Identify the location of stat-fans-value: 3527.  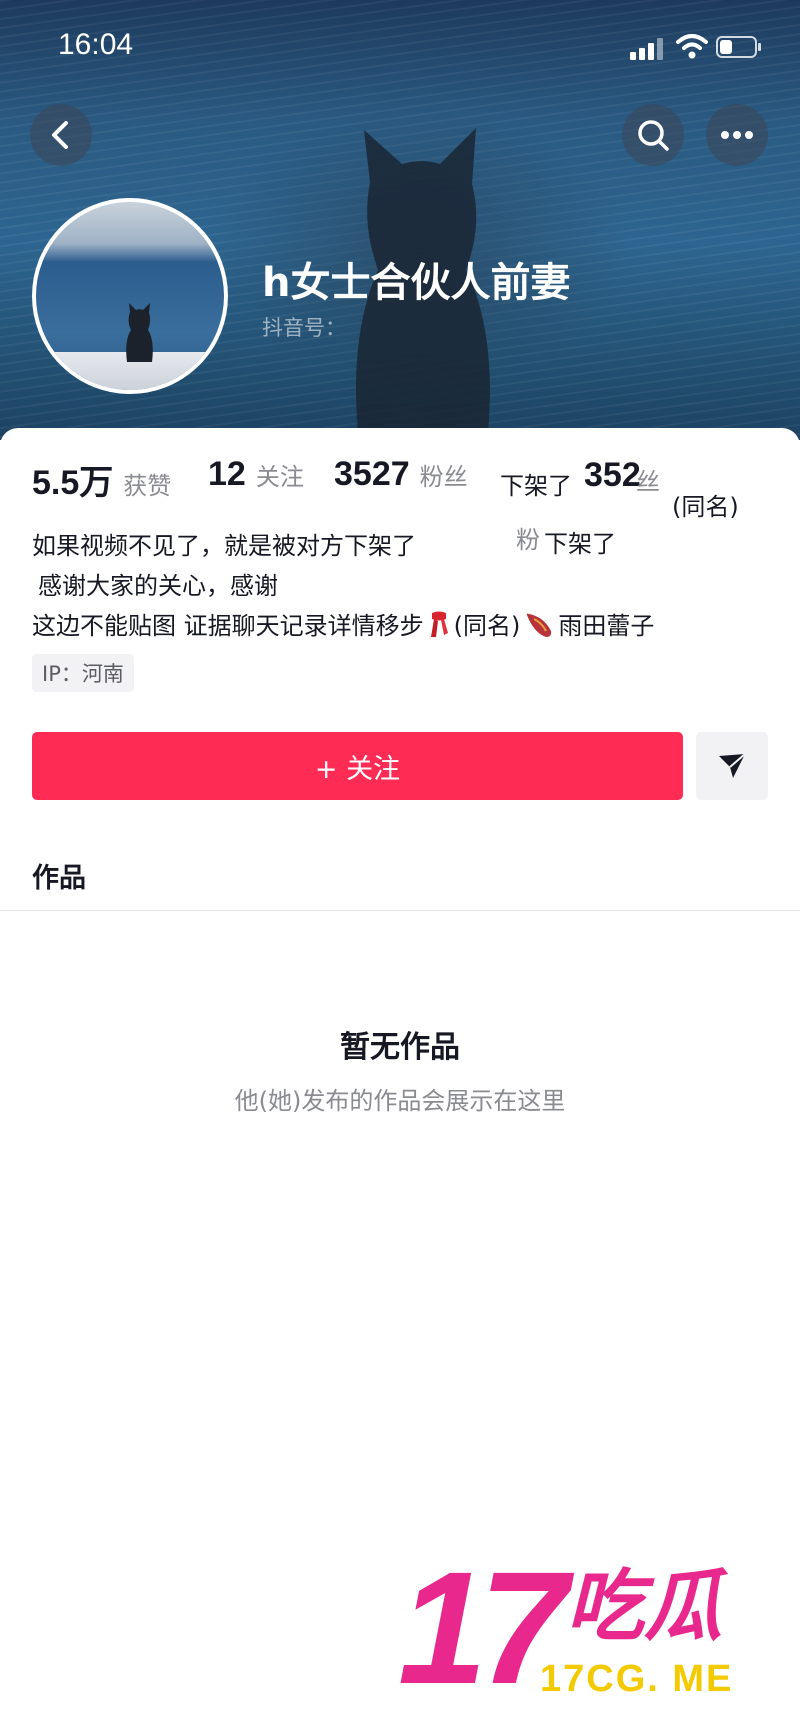
(372, 474).